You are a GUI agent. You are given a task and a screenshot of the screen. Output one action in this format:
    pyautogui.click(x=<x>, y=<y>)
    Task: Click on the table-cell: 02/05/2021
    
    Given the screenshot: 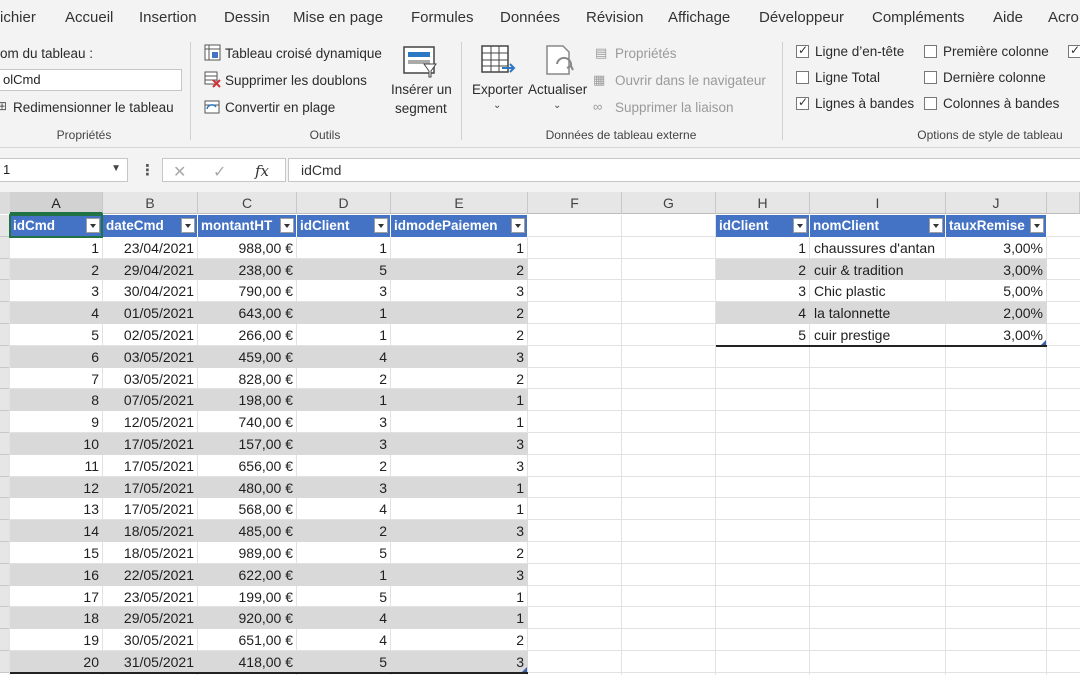 What is the action you would take?
    pyautogui.click(x=150, y=335)
    